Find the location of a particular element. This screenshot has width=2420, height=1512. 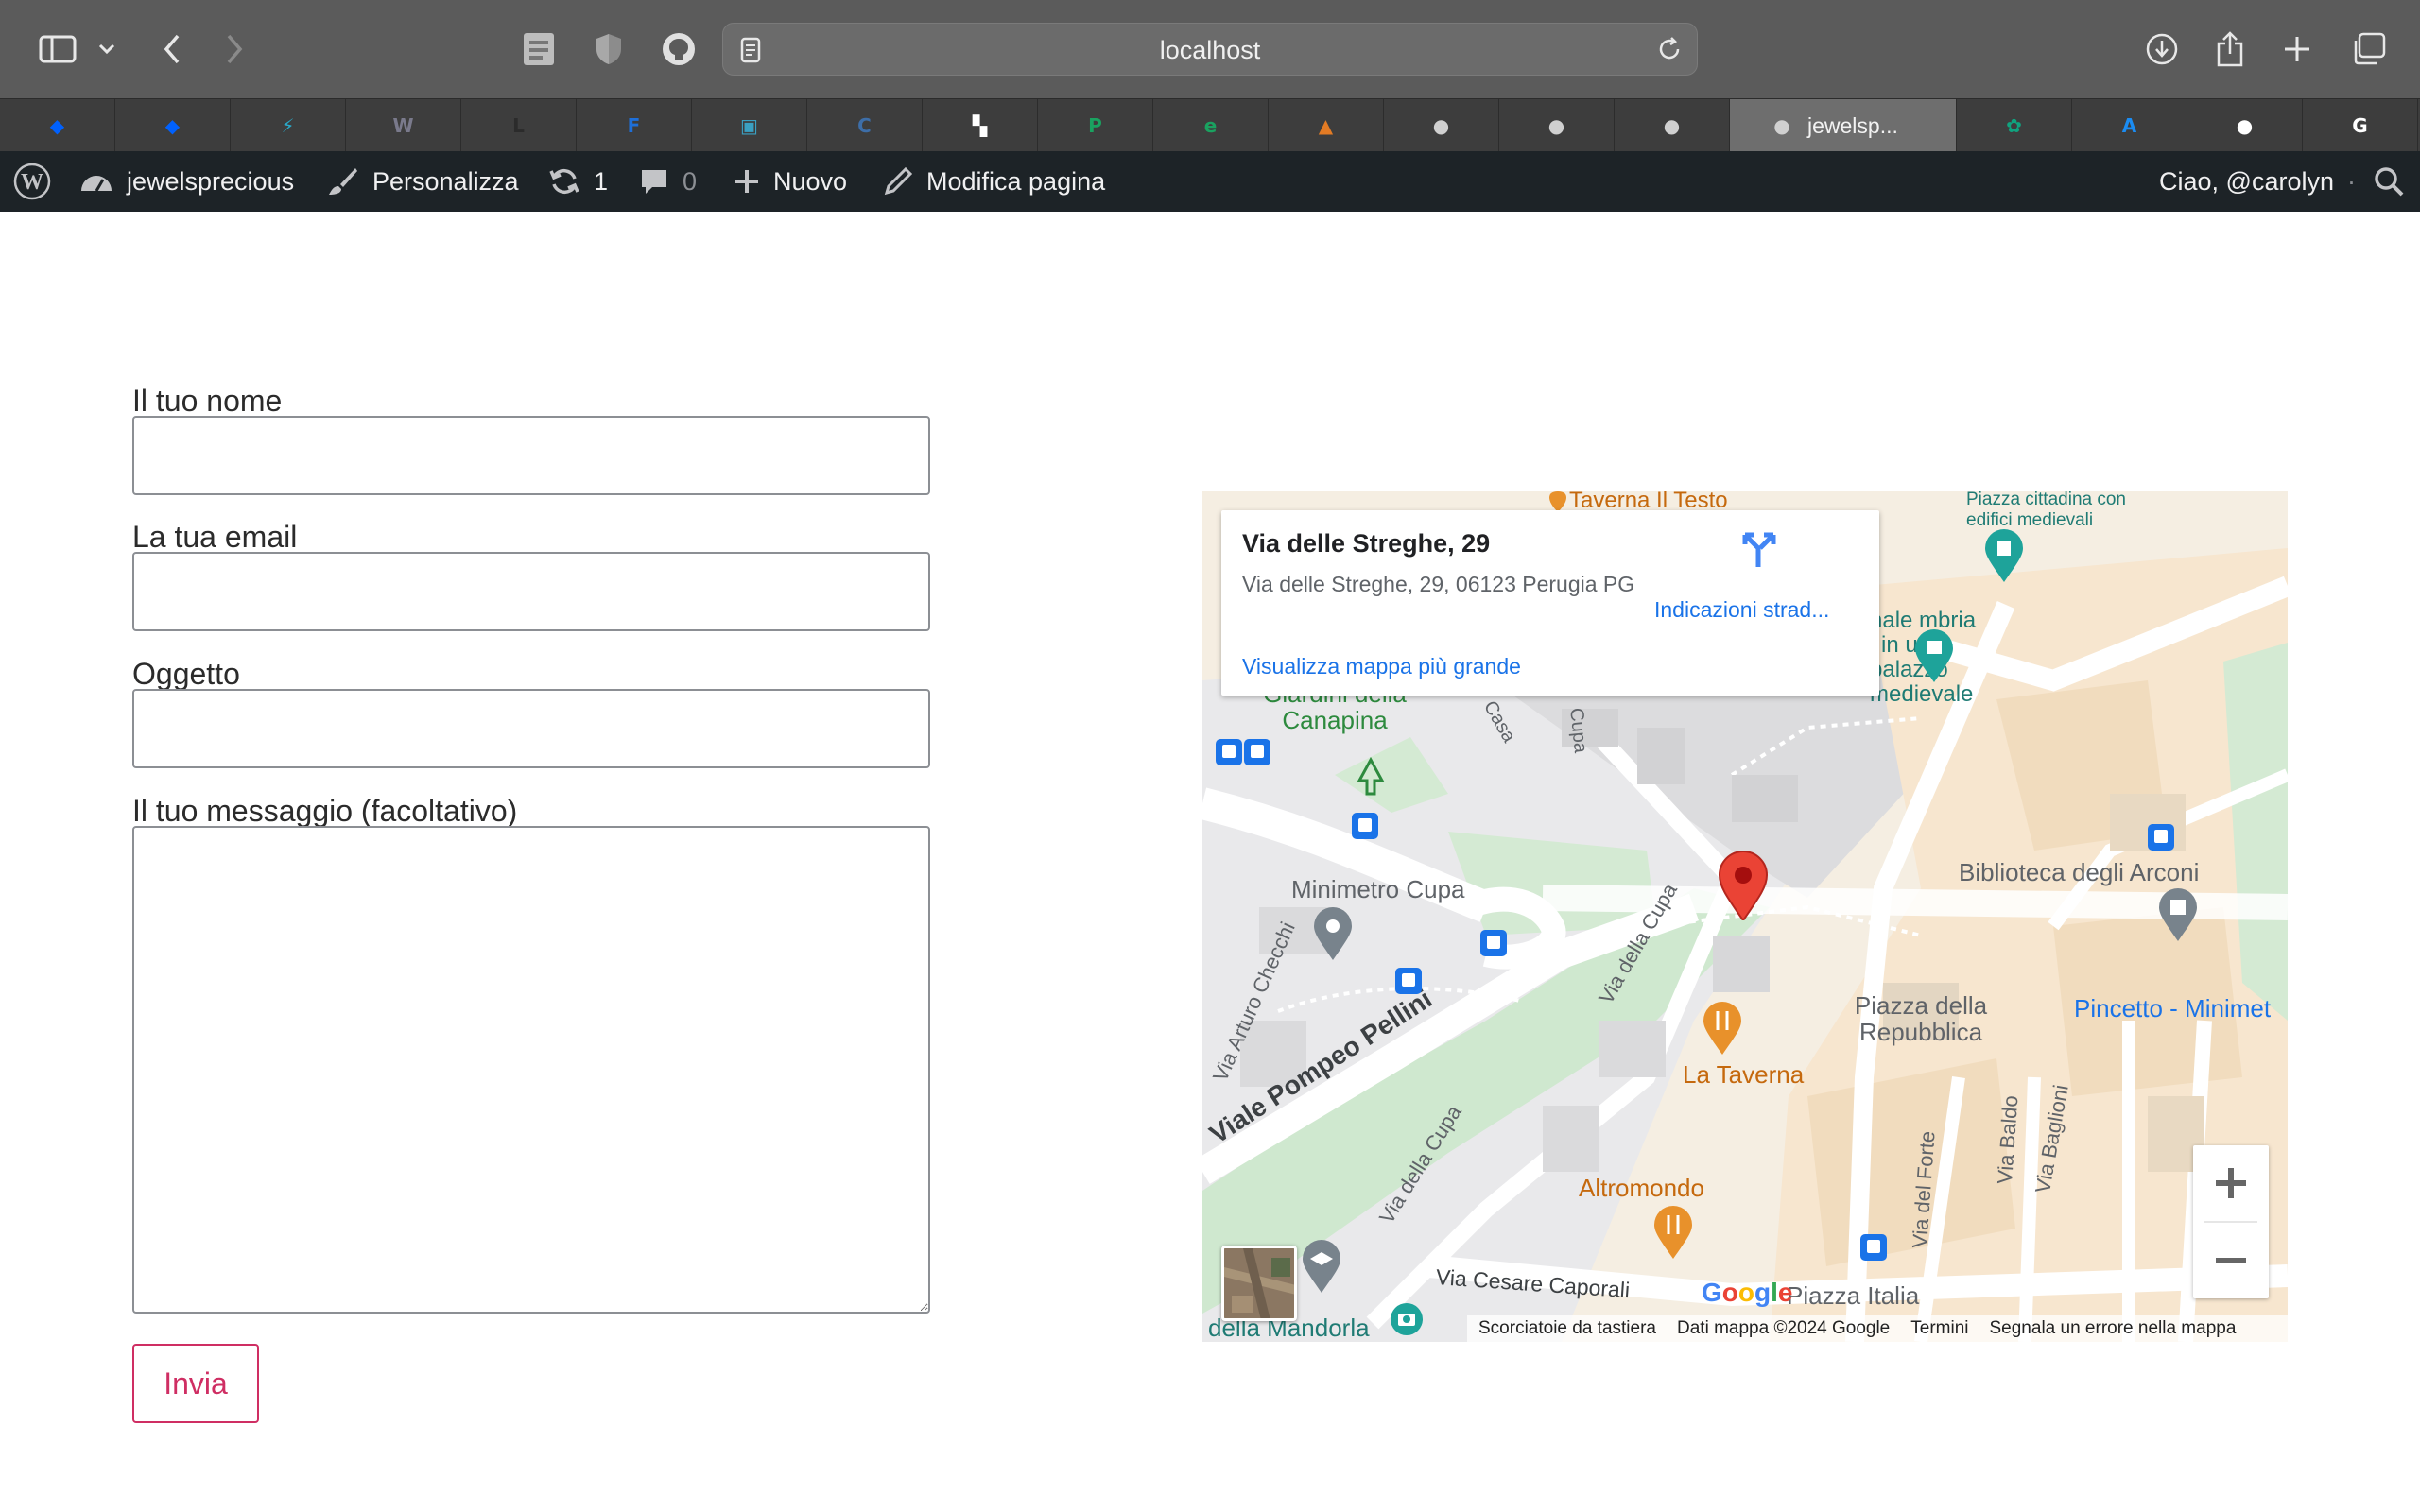

submit-button: Invia is located at coordinates (195, 1383).